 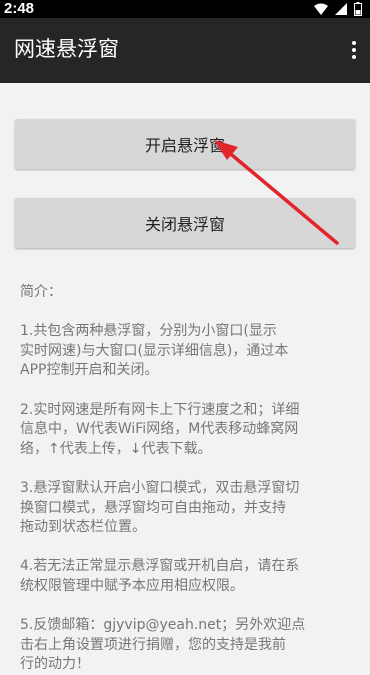 What do you see at coordinates (153, 644) in the screenshot?
I see `intro-line: 击右上角设置项进行捐赠，您的支持是我前` at bounding box center [153, 644].